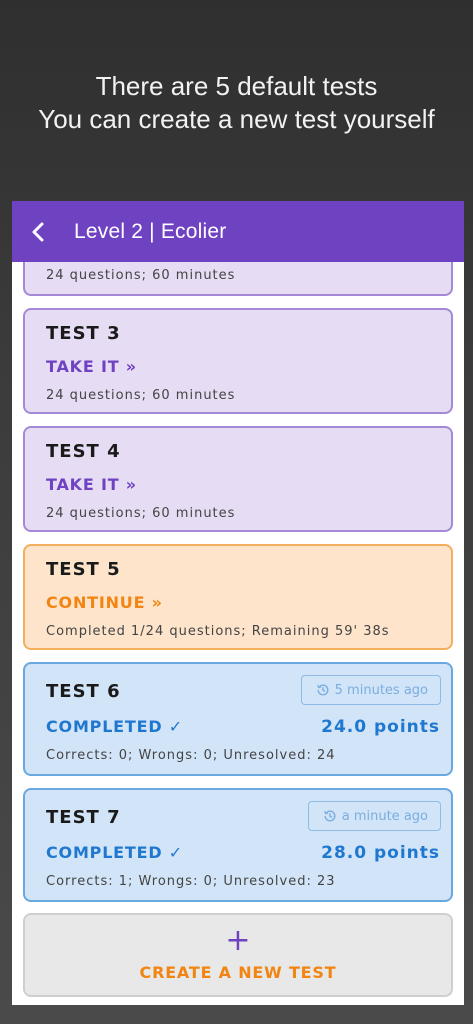 The width and height of the screenshot is (473, 1024). Describe the element at coordinates (238, 940) in the screenshot. I see `plus-icon: +` at that location.